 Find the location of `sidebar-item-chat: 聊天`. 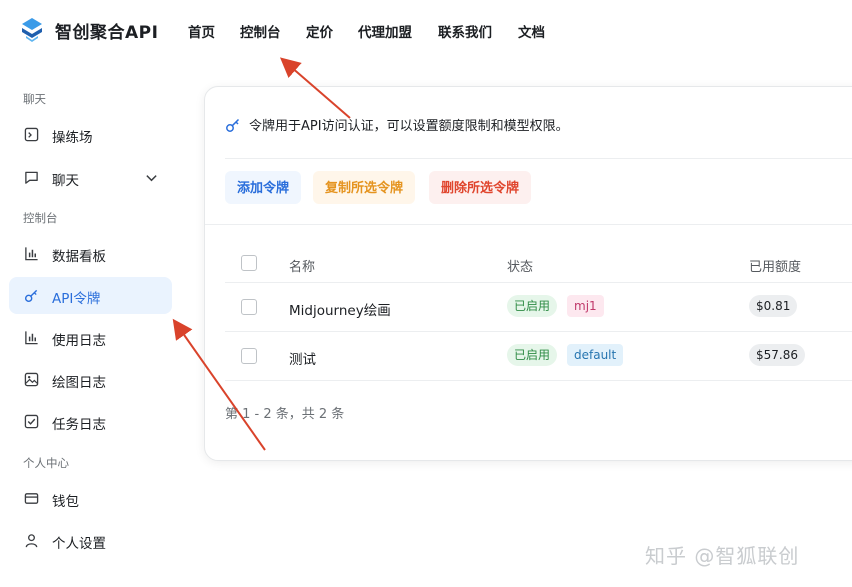

sidebar-item-chat: 聊天 is located at coordinates (90, 177).